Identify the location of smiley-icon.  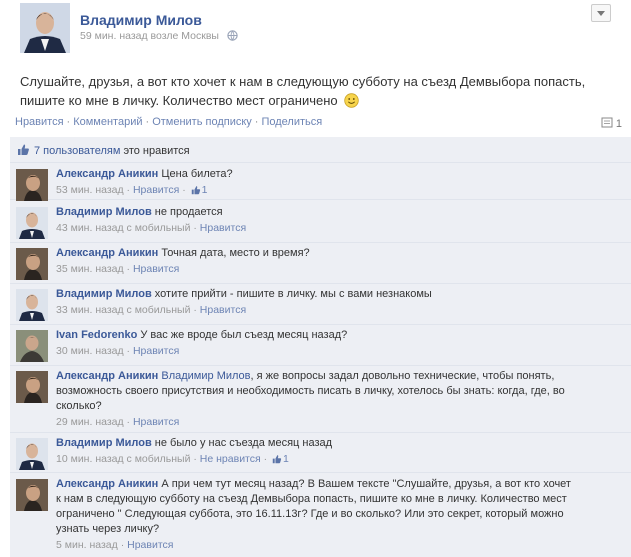
(351, 100).